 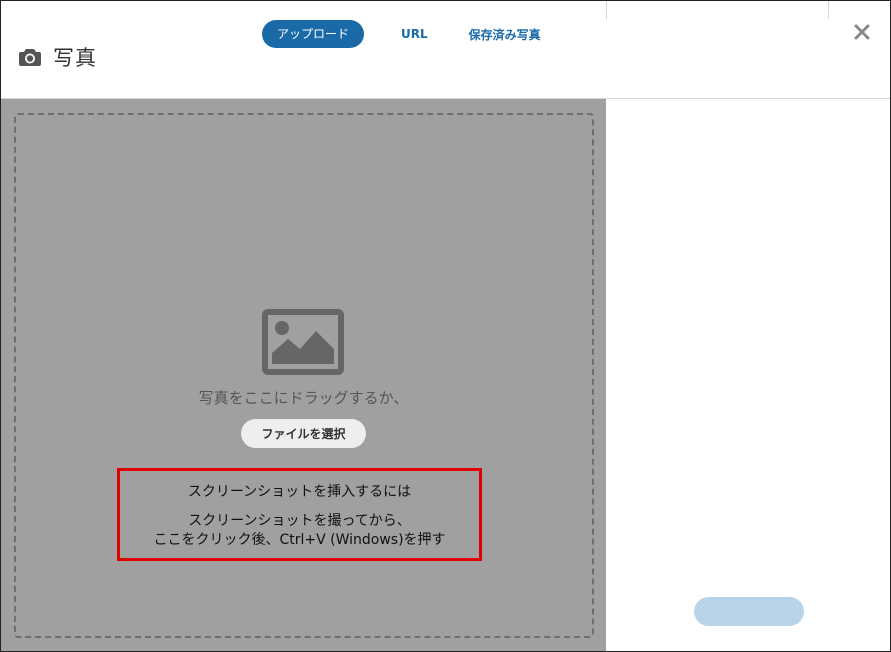 What do you see at coordinates (299, 521) in the screenshot?
I see `help-instruction-line: スクリーンショットを撮ってから、` at bounding box center [299, 521].